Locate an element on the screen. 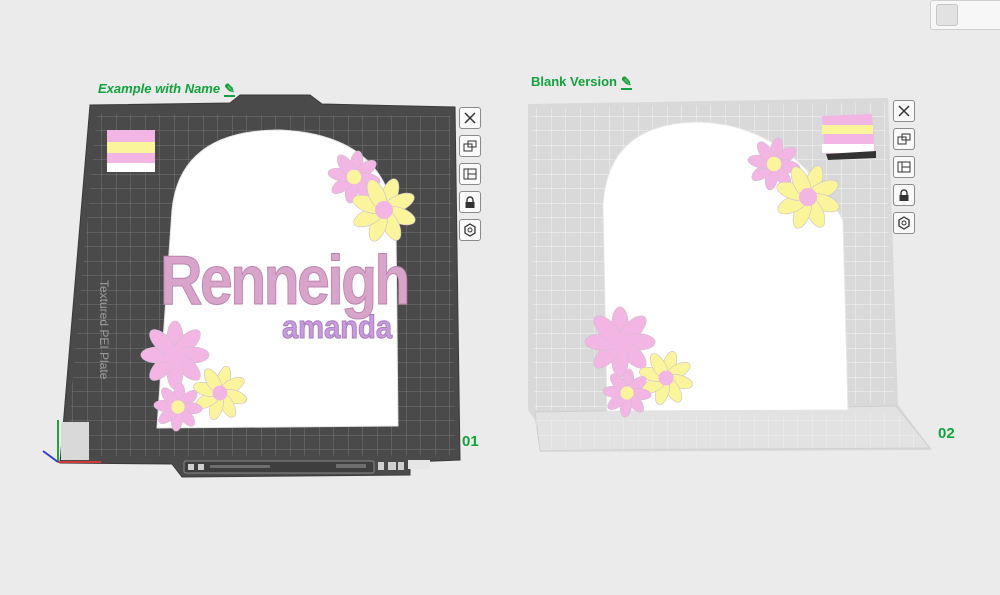 This screenshot has width=1000, height=595. plate-1-toolbar is located at coordinates (472, 177).